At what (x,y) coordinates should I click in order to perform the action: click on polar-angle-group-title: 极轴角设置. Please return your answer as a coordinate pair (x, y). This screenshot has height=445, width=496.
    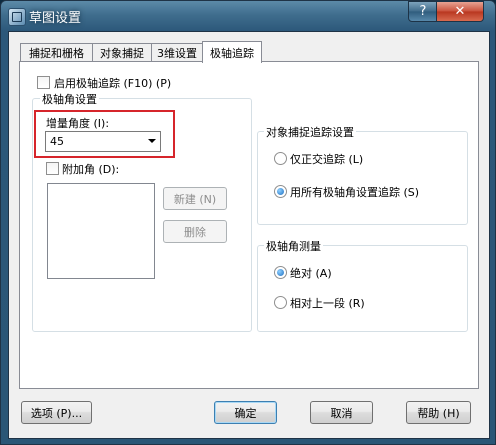
    Looking at the image, I should click on (69, 99).